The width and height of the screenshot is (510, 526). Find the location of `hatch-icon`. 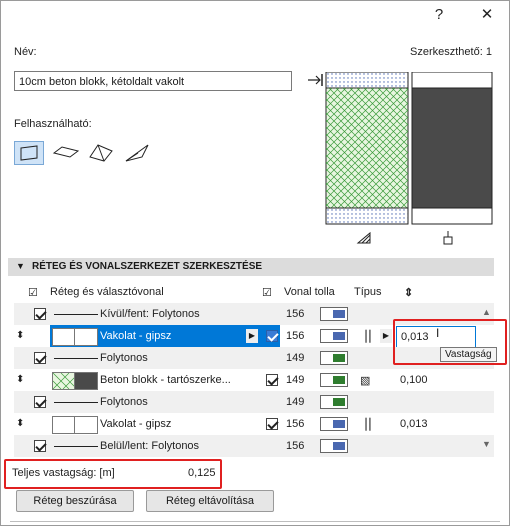

hatch-icon is located at coordinates (364, 238).